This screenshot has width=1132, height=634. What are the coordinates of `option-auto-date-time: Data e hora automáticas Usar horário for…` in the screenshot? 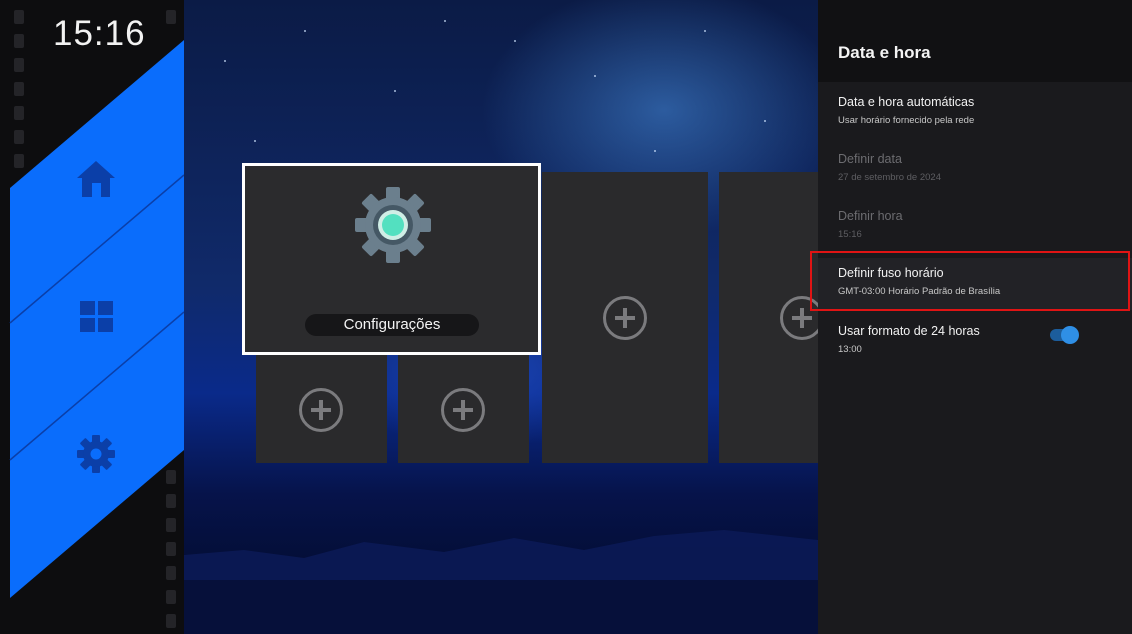 It's located at (975, 114).